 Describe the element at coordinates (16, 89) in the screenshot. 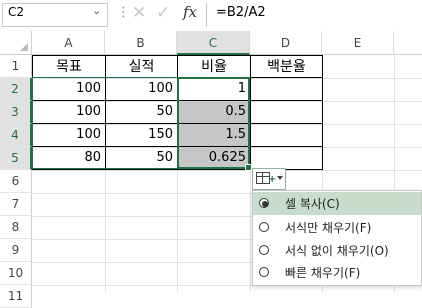

I see `row-header-2: 2` at that location.